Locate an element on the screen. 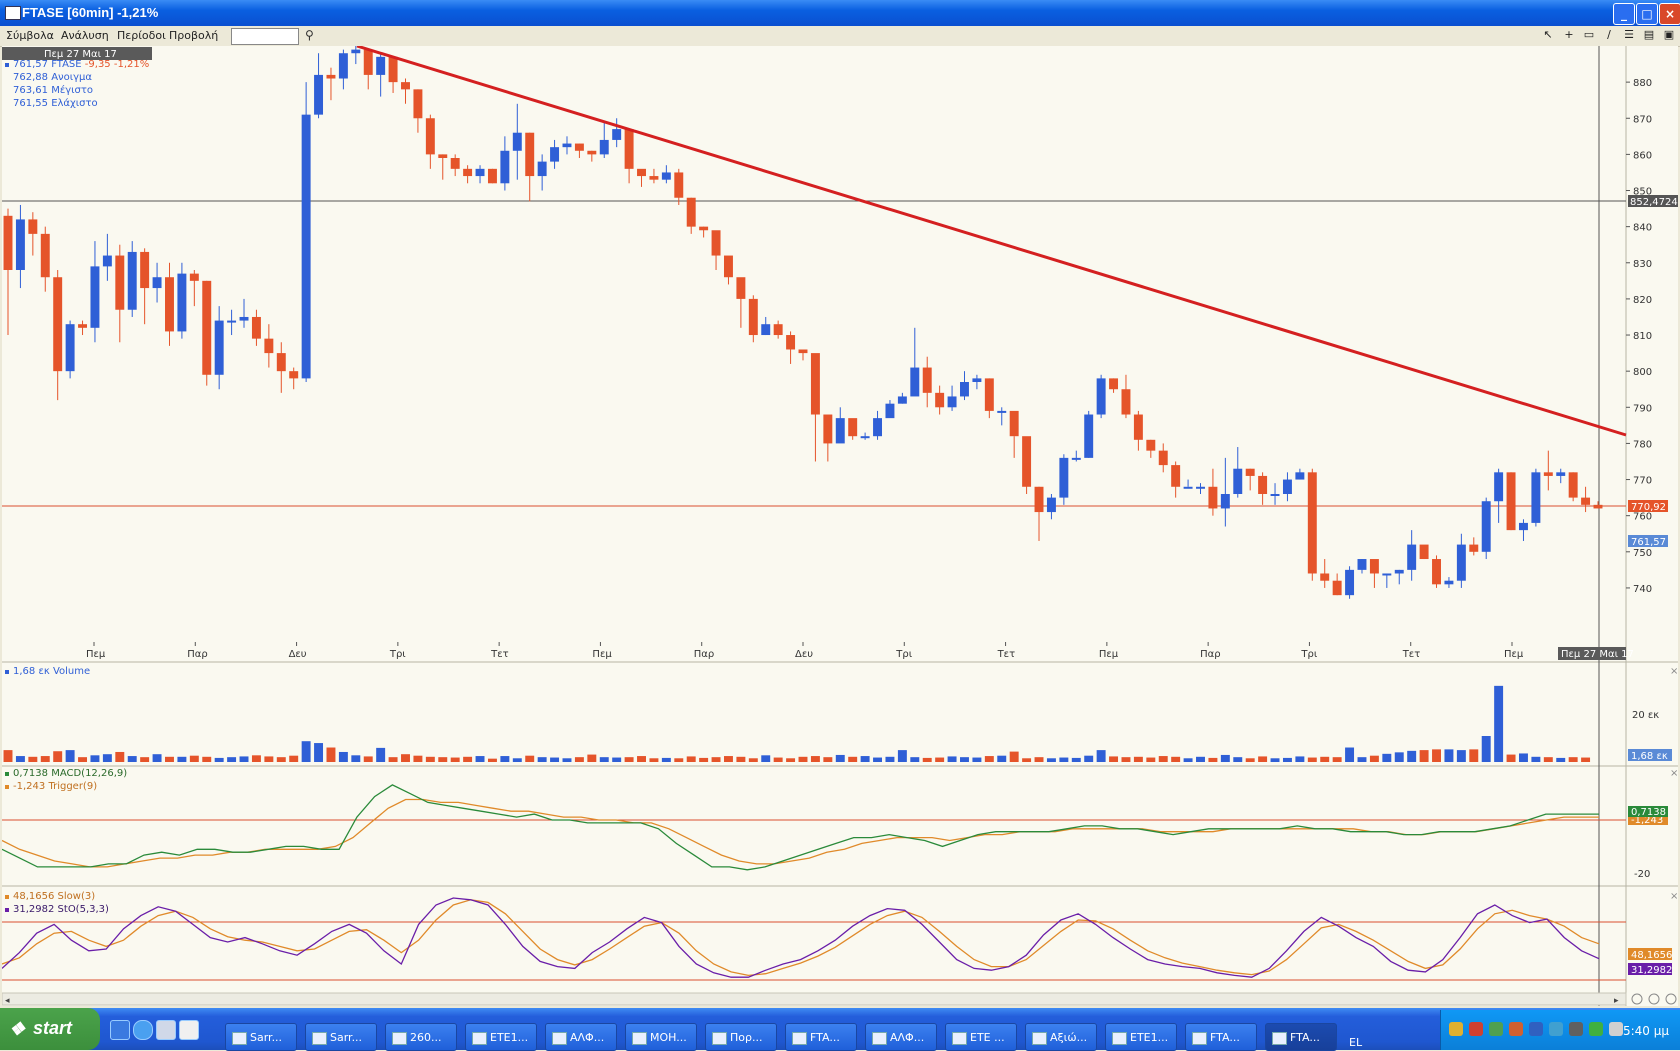 Image resolution: width=1680 pixels, height=1051 pixels. info-open: 762,88 is located at coordinates (30, 77).